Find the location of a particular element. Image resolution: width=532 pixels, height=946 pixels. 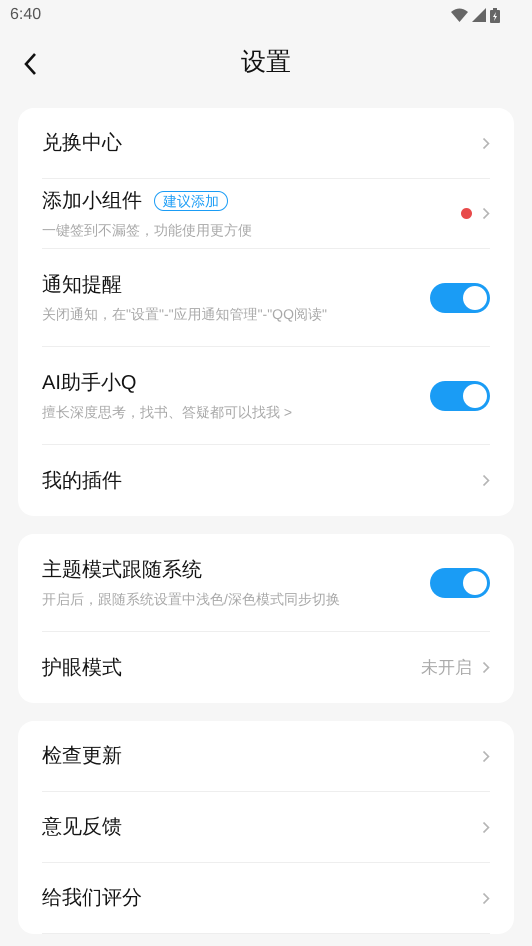

signal-icon is located at coordinates (479, 15).